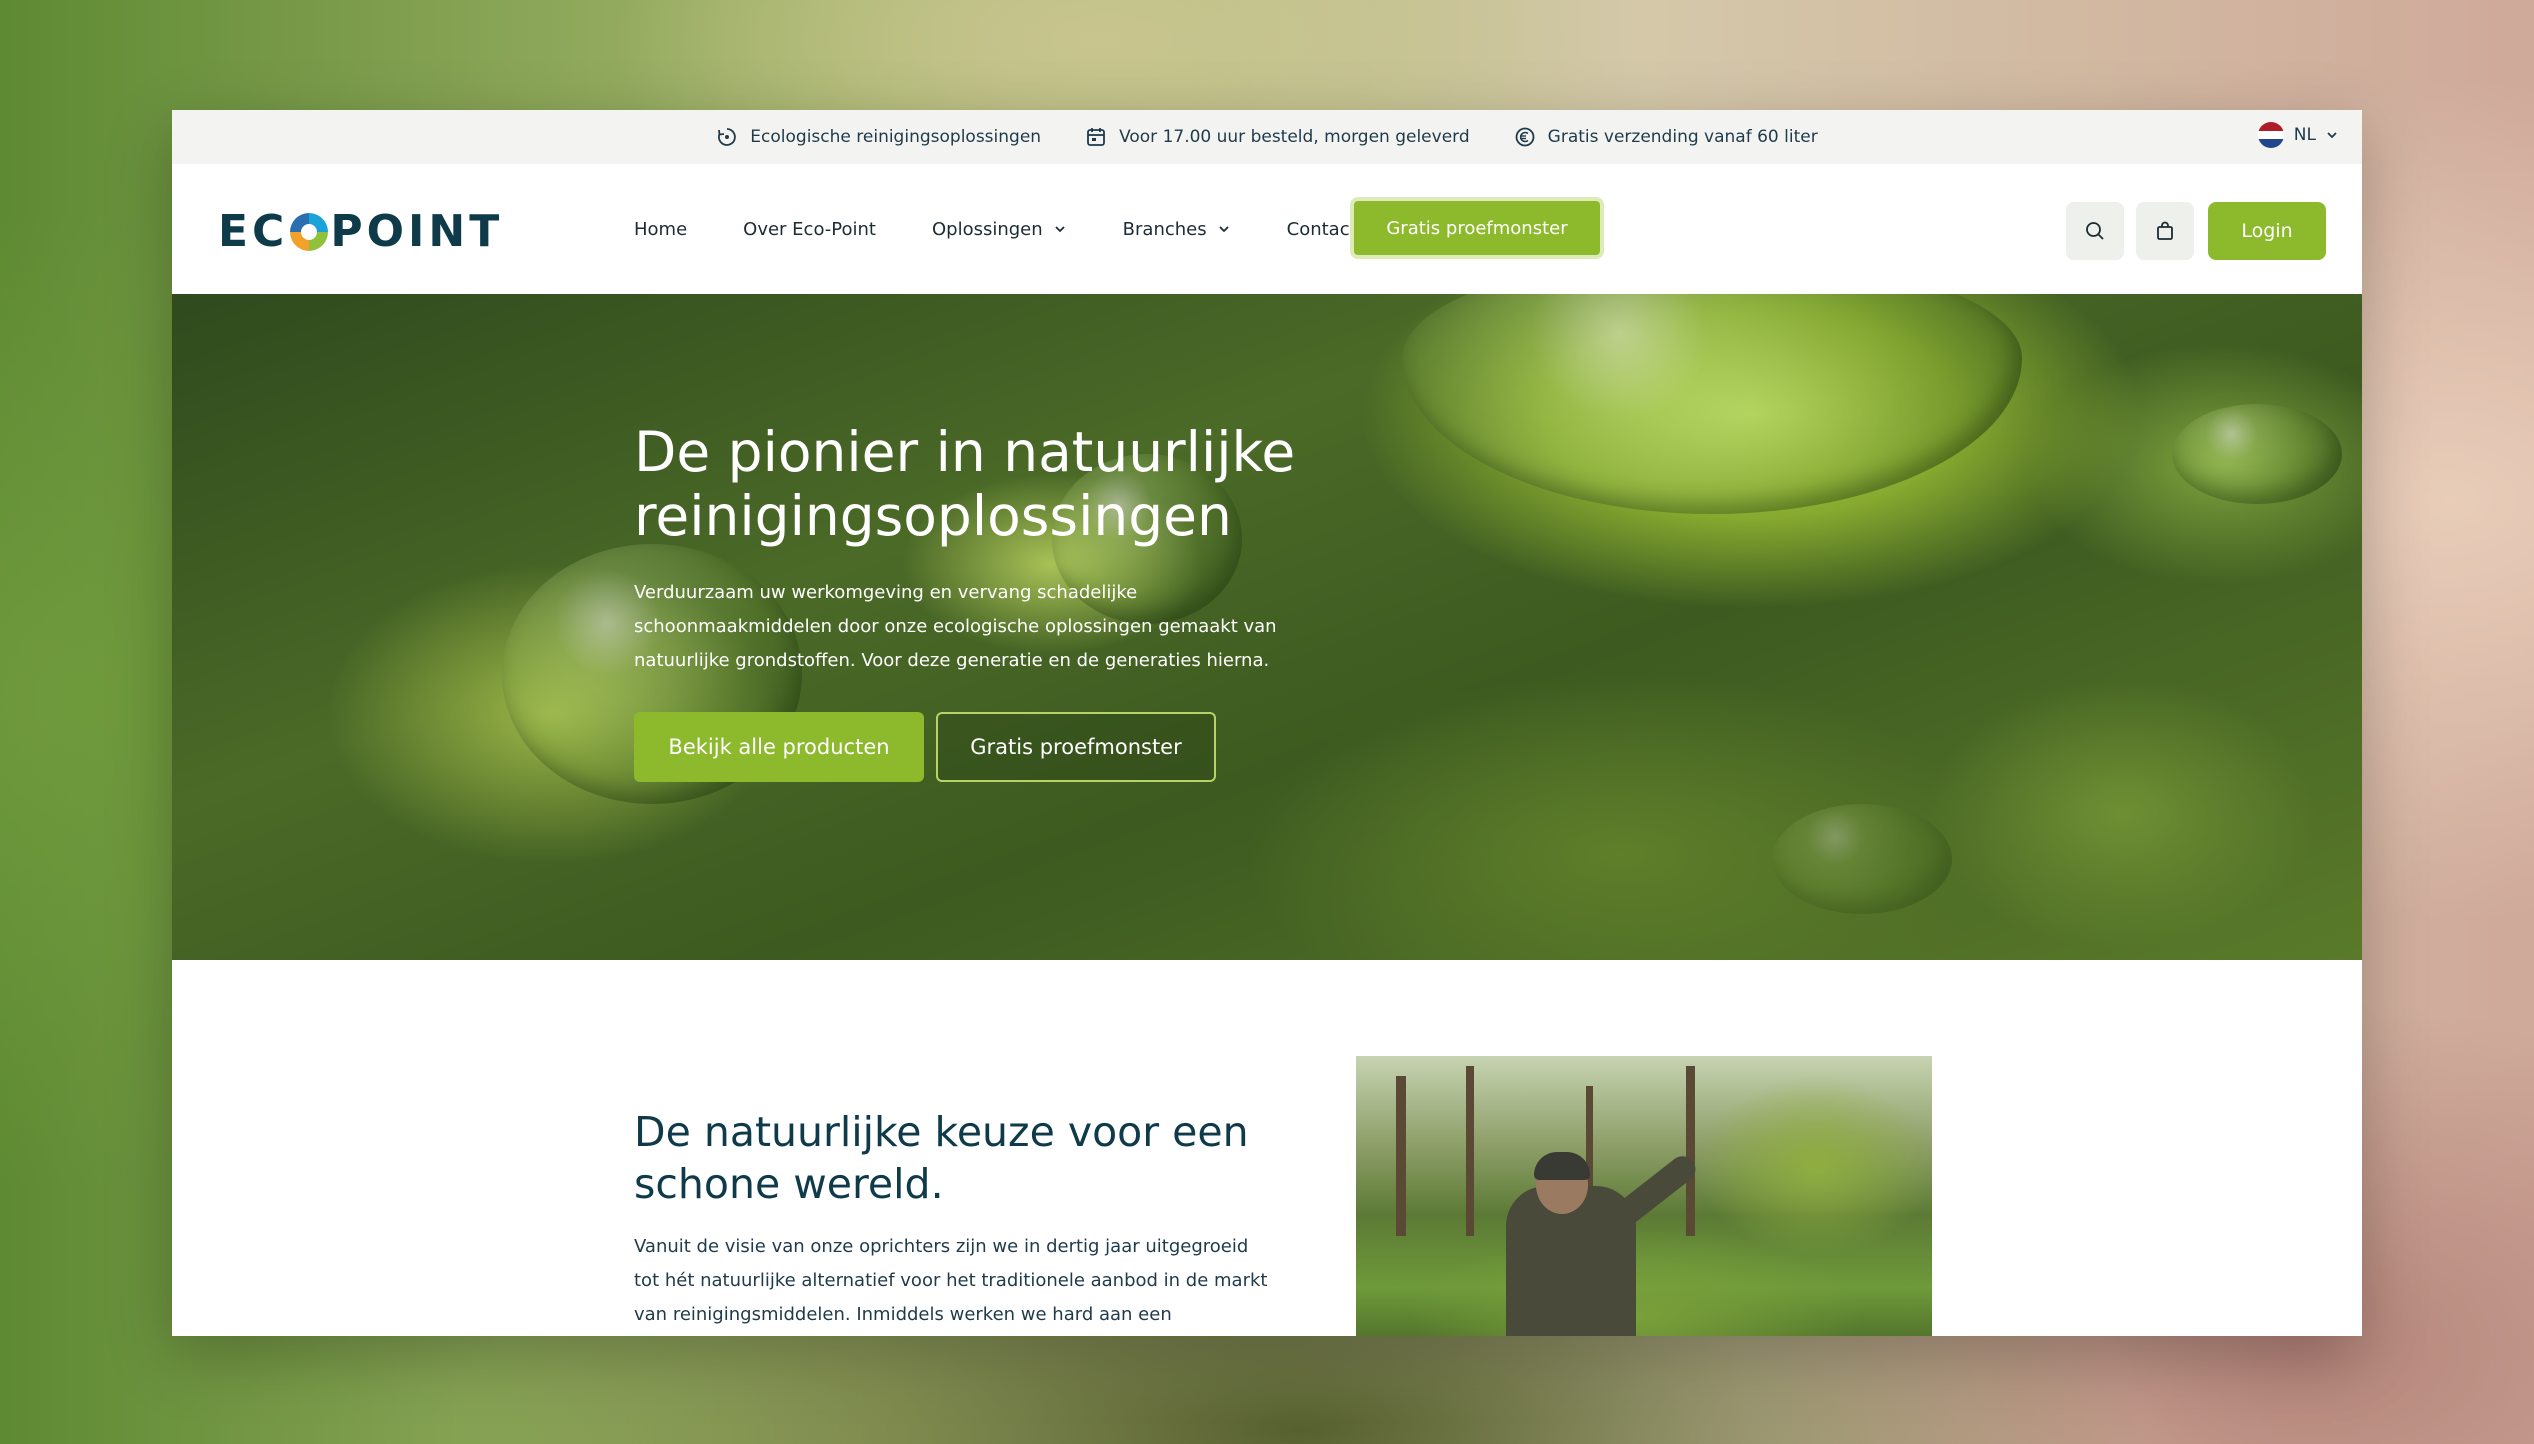  What do you see at coordinates (1644, 1196) in the screenshot?
I see `founder-in-forest-photo` at bounding box center [1644, 1196].